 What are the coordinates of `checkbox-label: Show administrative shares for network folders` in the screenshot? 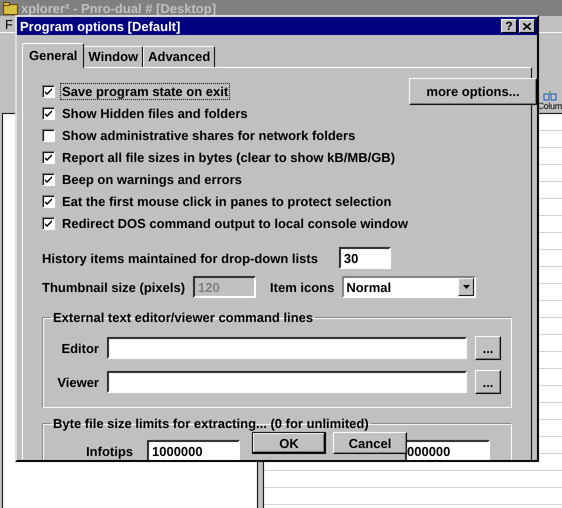 It's located at (208, 135).